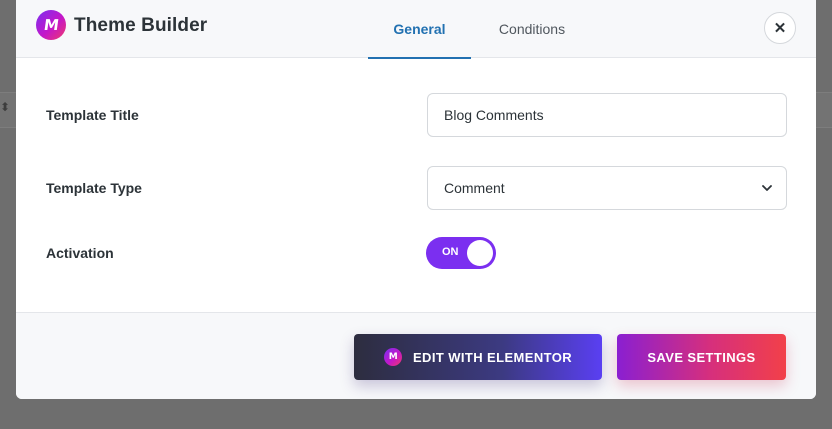  What do you see at coordinates (607, 188) in the screenshot?
I see `template-type-select: Comment` at bounding box center [607, 188].